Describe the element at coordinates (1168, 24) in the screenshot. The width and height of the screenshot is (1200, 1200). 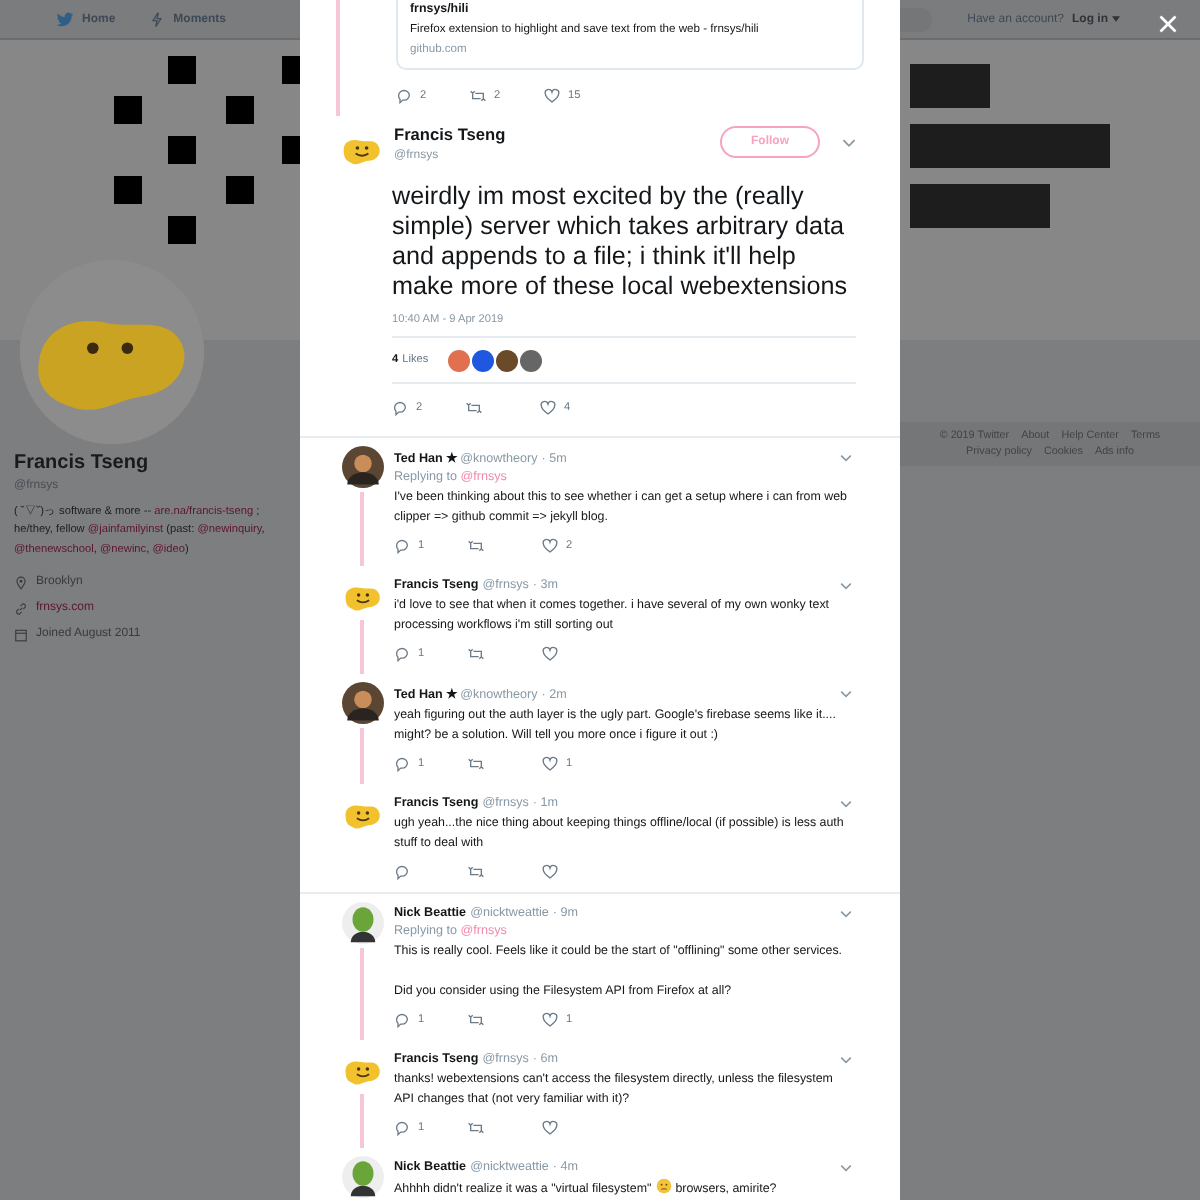
I see `close-icon` at that location.